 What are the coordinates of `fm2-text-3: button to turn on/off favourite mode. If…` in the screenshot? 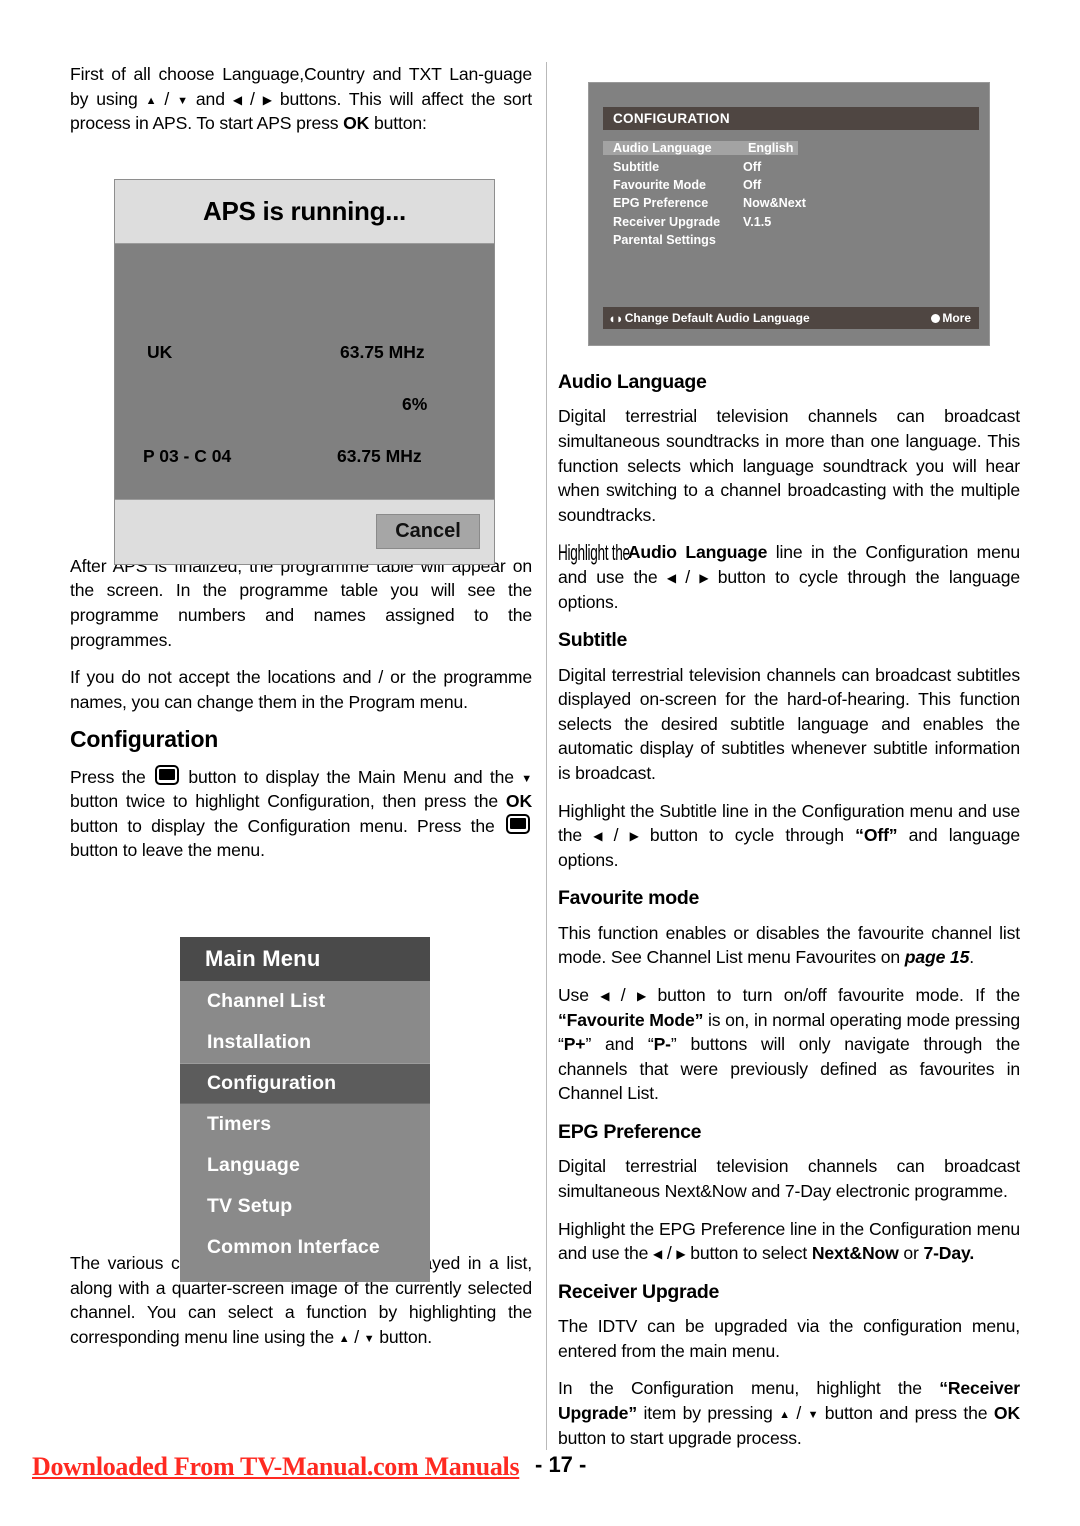 It's located at (833, 994).